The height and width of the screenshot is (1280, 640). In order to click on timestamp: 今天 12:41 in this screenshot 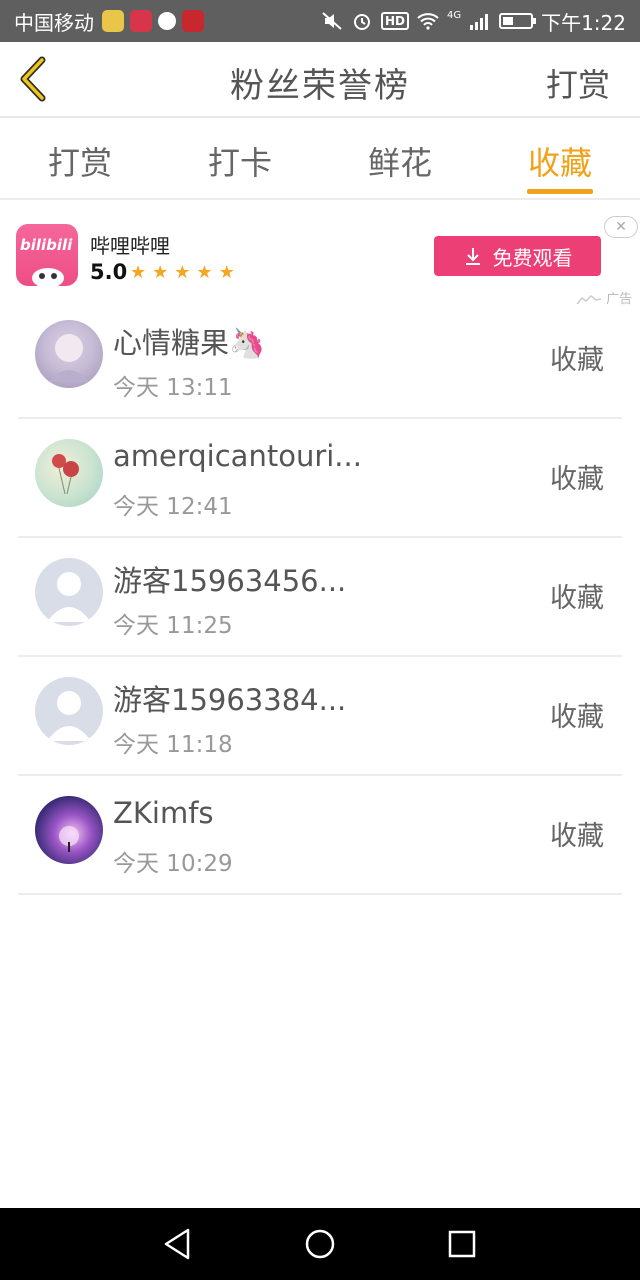, I will do `click(173, 507)`.